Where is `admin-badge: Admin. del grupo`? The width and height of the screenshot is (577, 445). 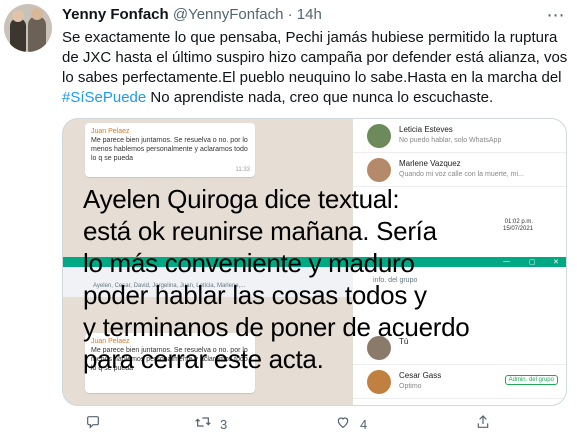 admin-badge: Admin. del grupo is located at coordinates (531, 380).